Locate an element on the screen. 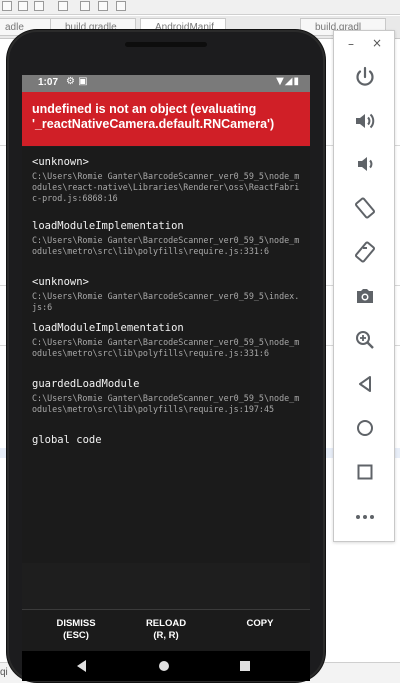  camera-icon is located at coordinates (365, 296).